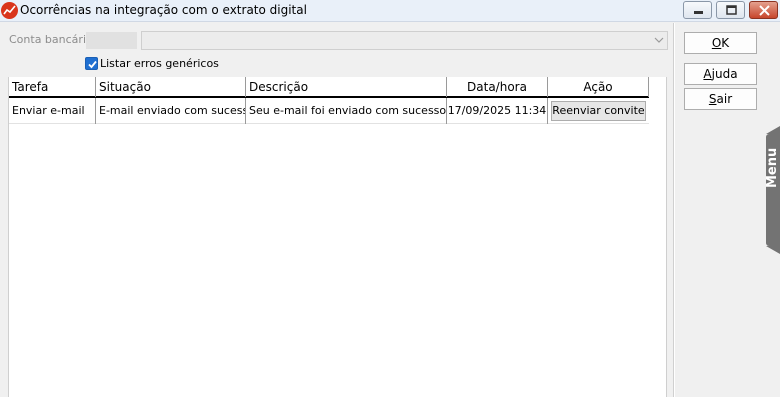 The image size is (780, 397). I want to click on cell-tarefa: Enviar e-mail, so click(52, 111).